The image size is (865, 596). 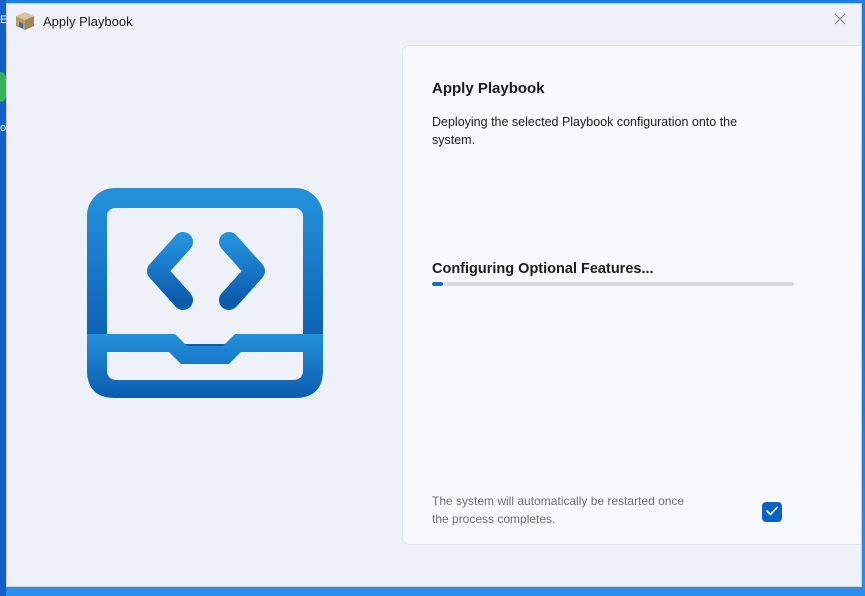 What do you see at coordinates (437, 284) in the screenshot?
I see `progress-bar-fill` at bounding box center [437, 284].